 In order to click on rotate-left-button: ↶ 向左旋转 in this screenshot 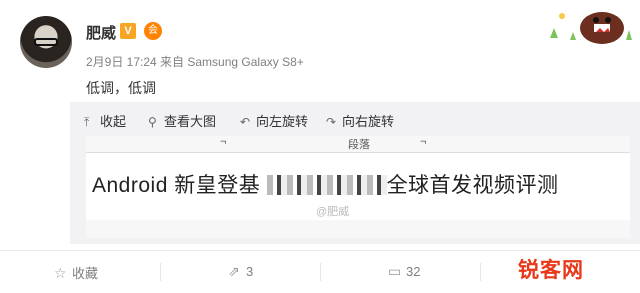, I will do `click(274, 120)`.